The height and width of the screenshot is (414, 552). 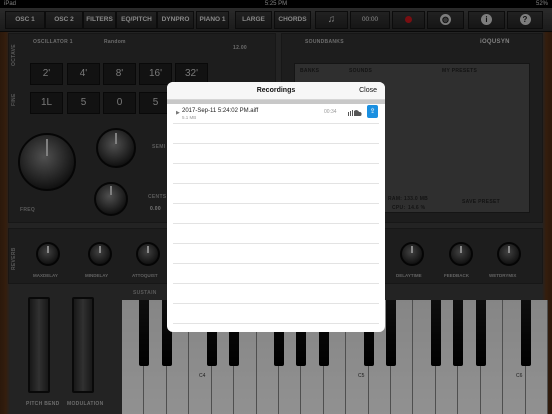 I want to click on recording-duration: 00:34, so click(x=330, y=112).